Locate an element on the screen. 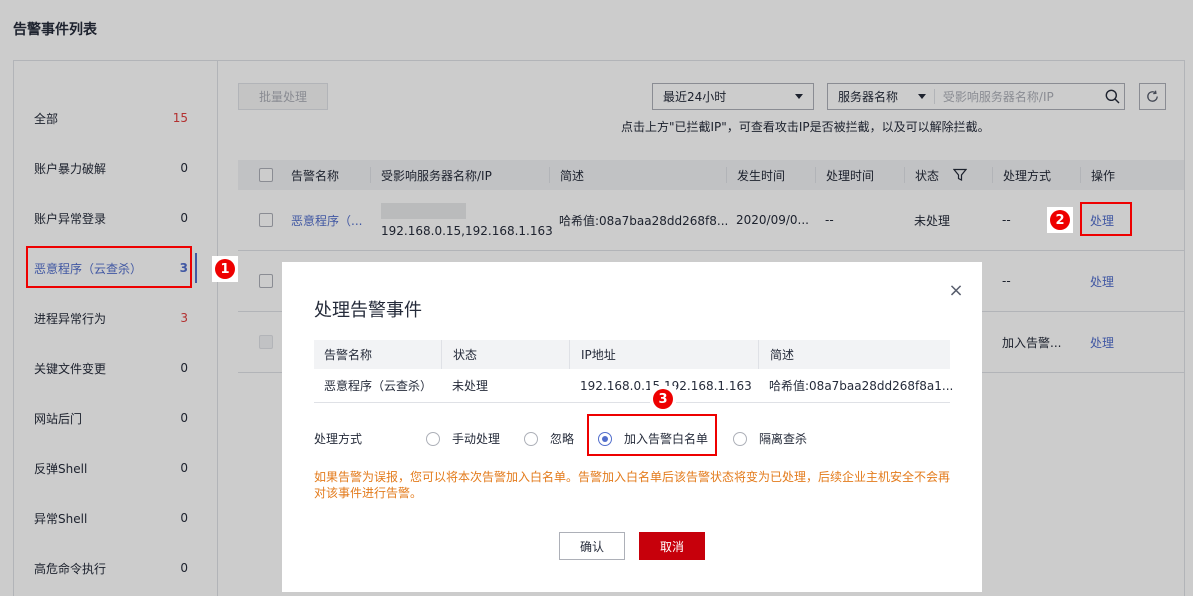  radio-manual: 手动处理 is located at coordinates (463, 438).